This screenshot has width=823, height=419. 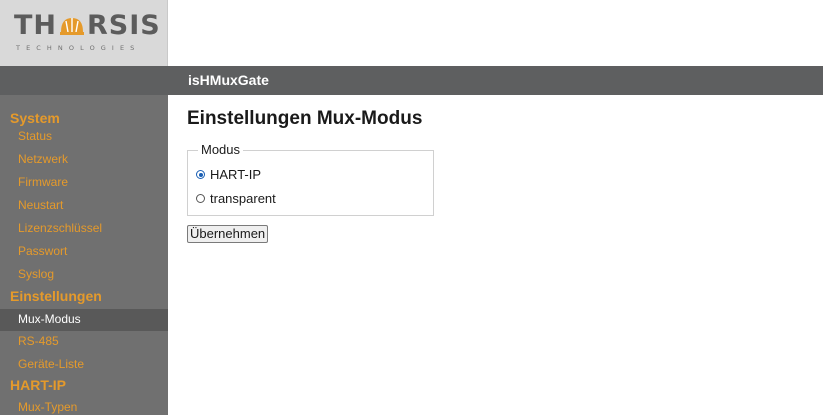 I want to click on sidebar-item-label: Mux-Typen, so click(x=48, y=407).